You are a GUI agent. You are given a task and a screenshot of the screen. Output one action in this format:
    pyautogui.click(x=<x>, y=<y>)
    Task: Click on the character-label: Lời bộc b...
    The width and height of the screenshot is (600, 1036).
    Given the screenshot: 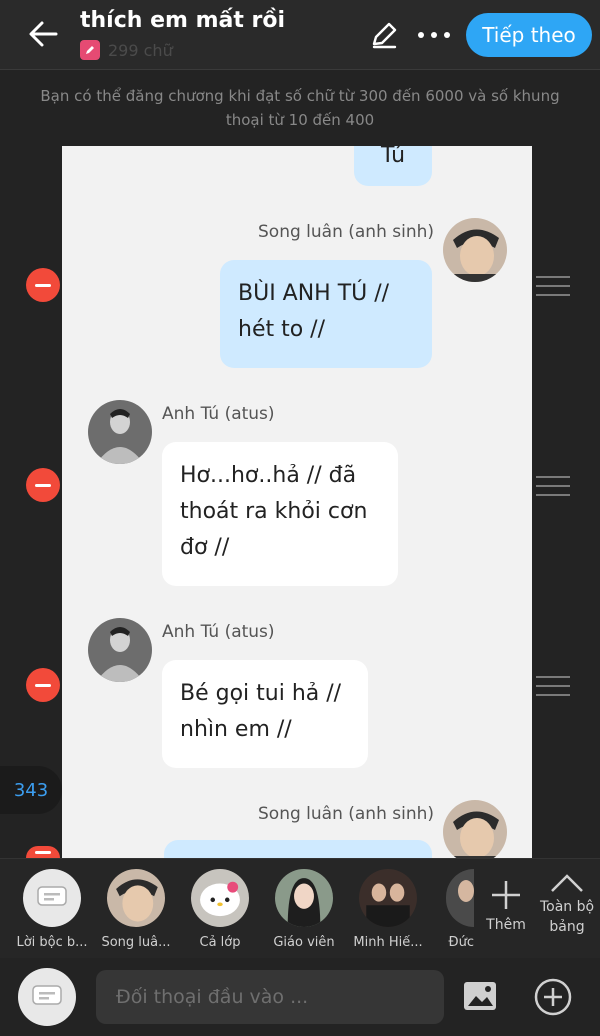 What is the action you would take?
    pyautogui.click(x=52, y=942)
    